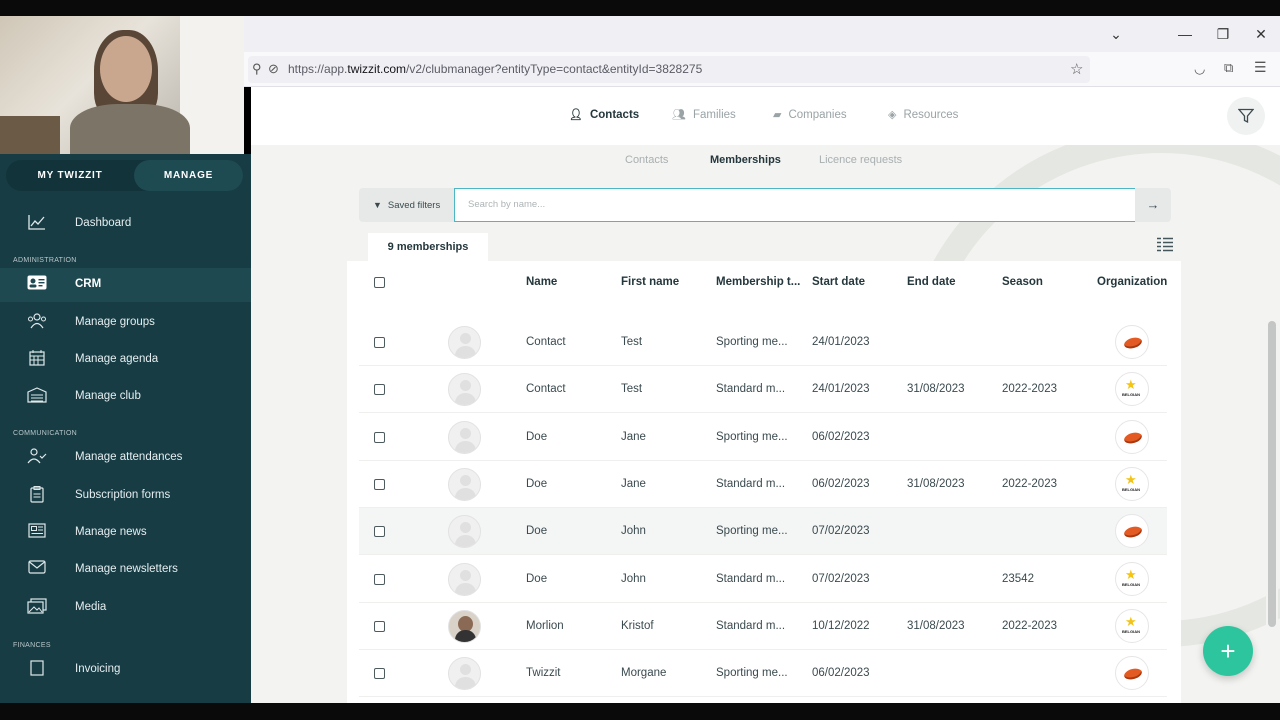  What do you see at coordinates (37, 533) in the screenshot?
I see `newspaper-icon` at bounding box center [37, 533].